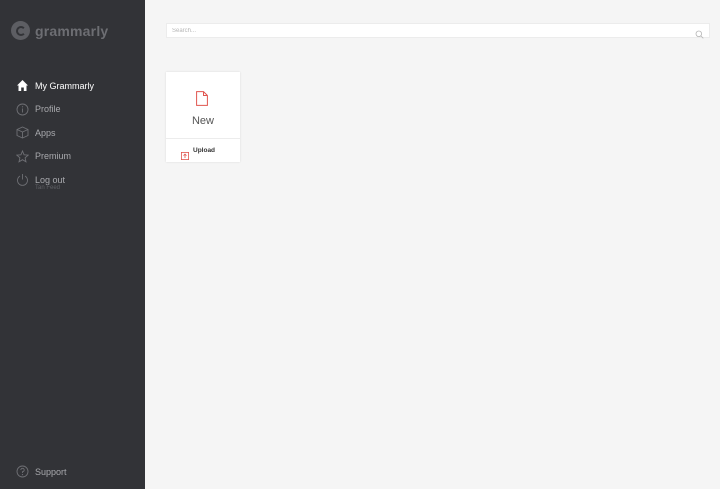 The image size is (720, 489). What do you see at coordinates (22, 156) in the screenshot?
I see `star-icon` at bounding box center [22, 156].